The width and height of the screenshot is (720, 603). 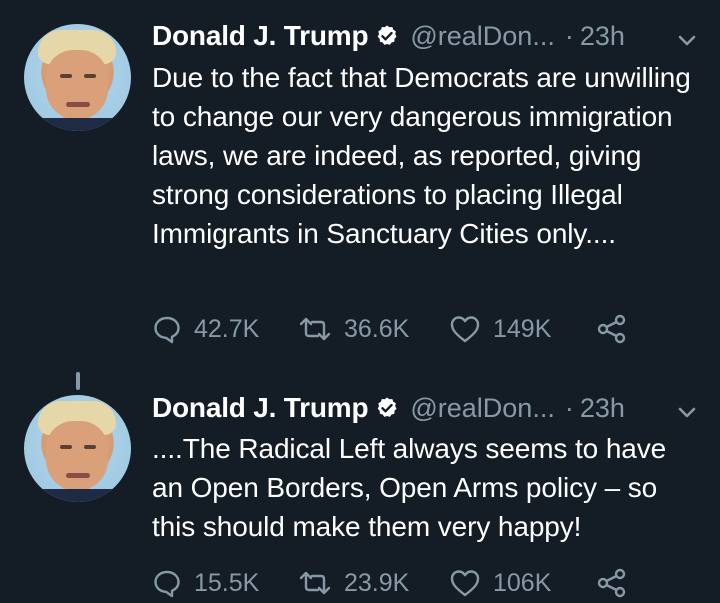 I want to click on like-button: 106K, so click(x=500, y=583).